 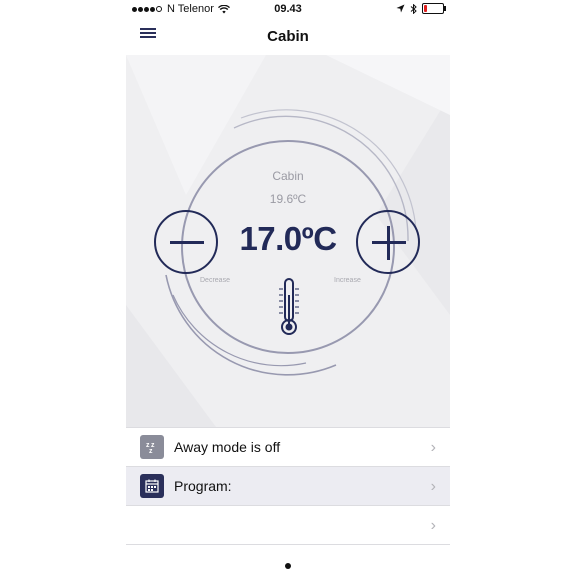 What do you see at coordinates (152, 486) in the screenshot?
I see `calendar-icon` at bounding box center [152, 486].